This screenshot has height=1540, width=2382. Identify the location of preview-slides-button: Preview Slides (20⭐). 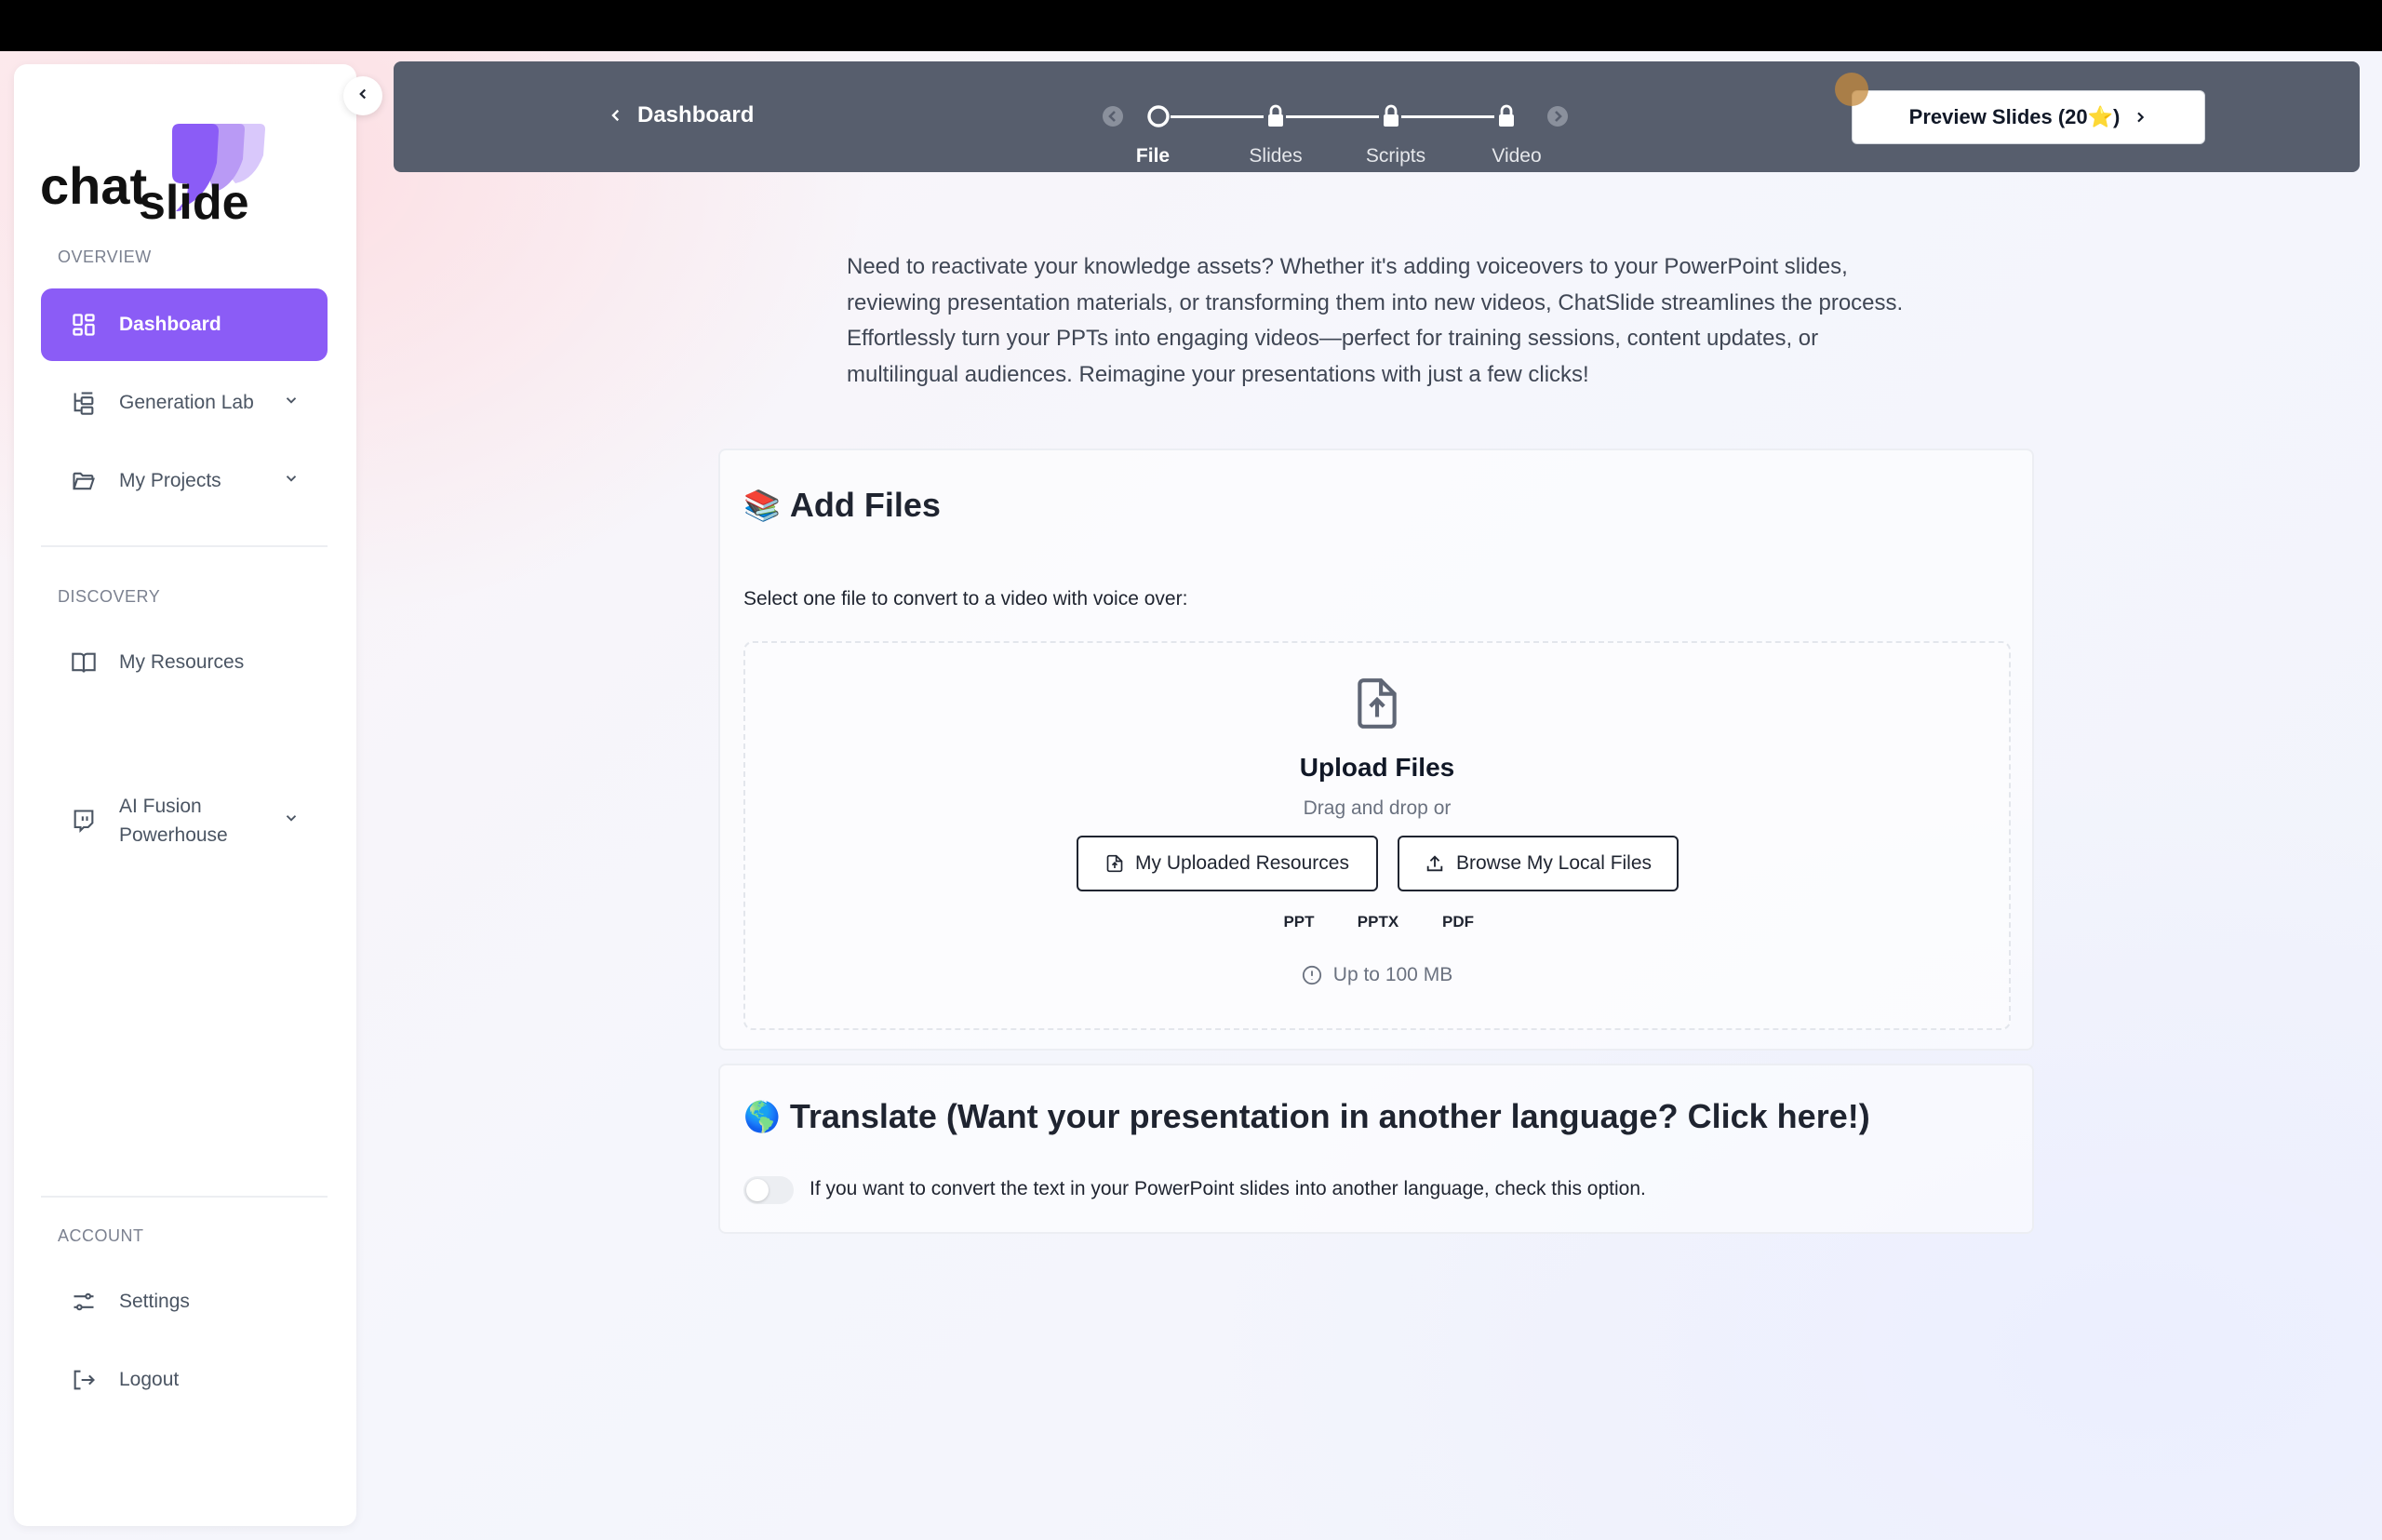
(2028, 117).